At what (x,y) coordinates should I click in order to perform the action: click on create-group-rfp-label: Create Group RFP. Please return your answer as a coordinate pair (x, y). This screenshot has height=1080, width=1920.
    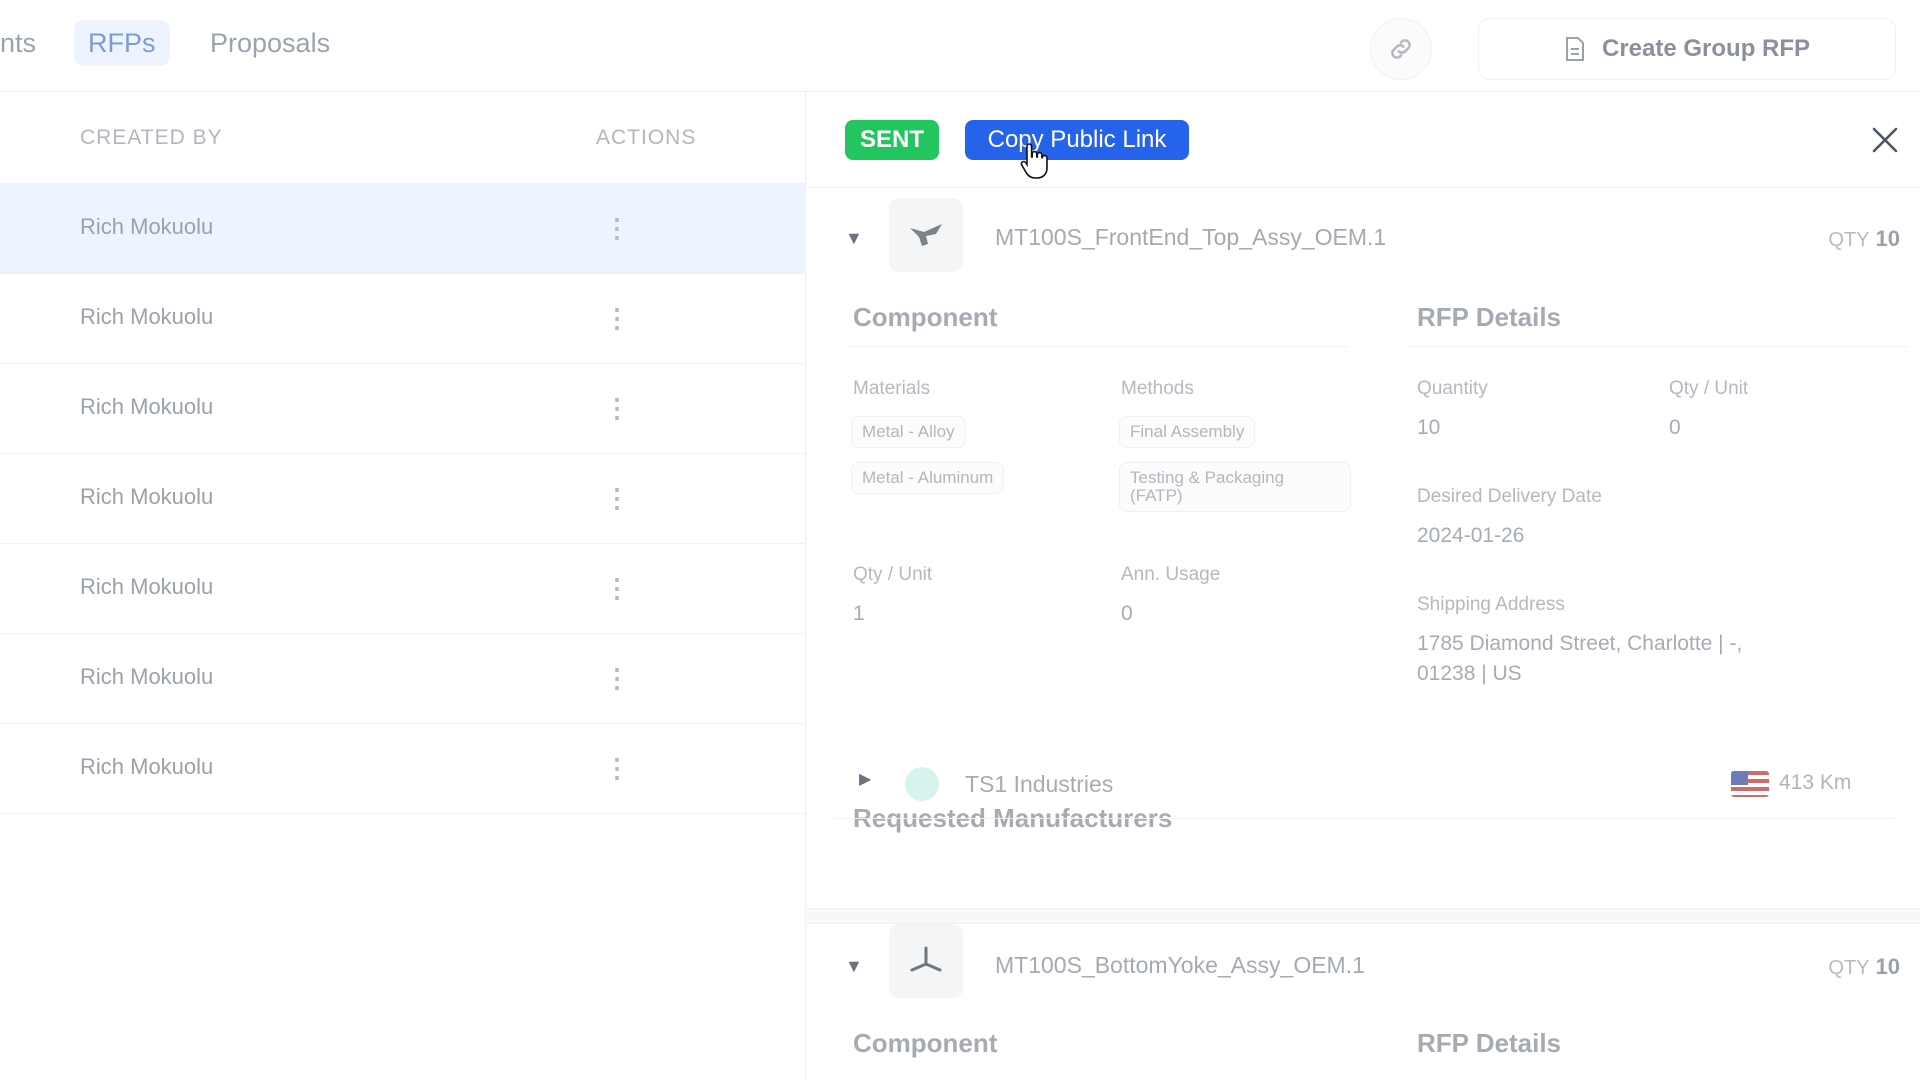
    Looking at the image, I should click on (1706, 48).